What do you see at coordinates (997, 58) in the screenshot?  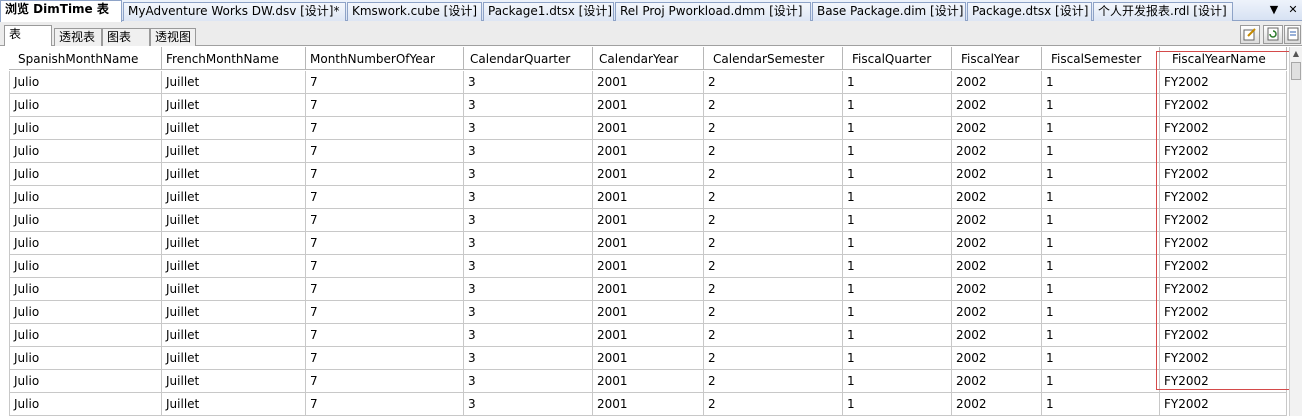 I see `column-header: FiscalYear` at bounding box center [997, 58].